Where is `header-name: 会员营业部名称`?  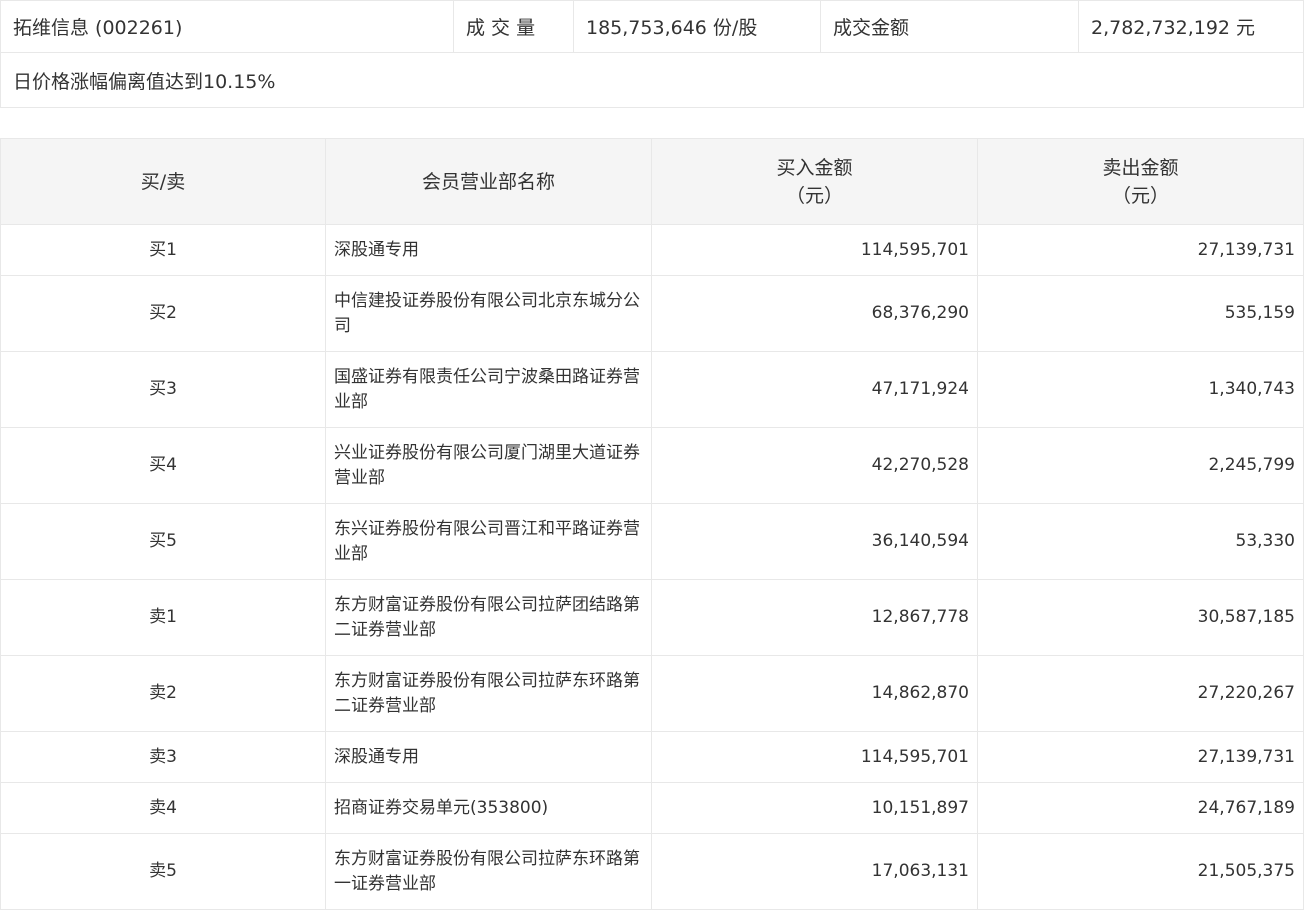 header-name: 会员营业部名称 is located at coordinates (488, 181).